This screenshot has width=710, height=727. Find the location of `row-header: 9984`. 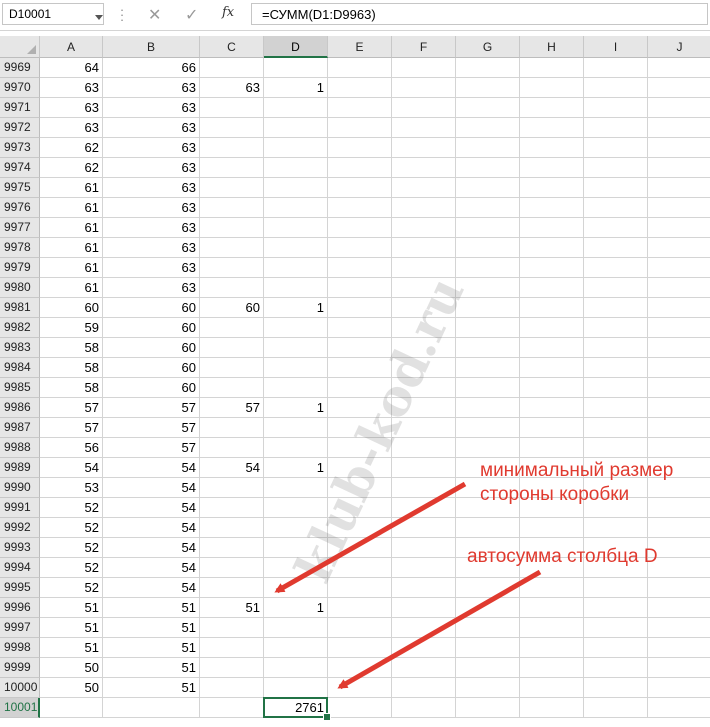

row-header: 9984 is located at coordinates (20, 368).